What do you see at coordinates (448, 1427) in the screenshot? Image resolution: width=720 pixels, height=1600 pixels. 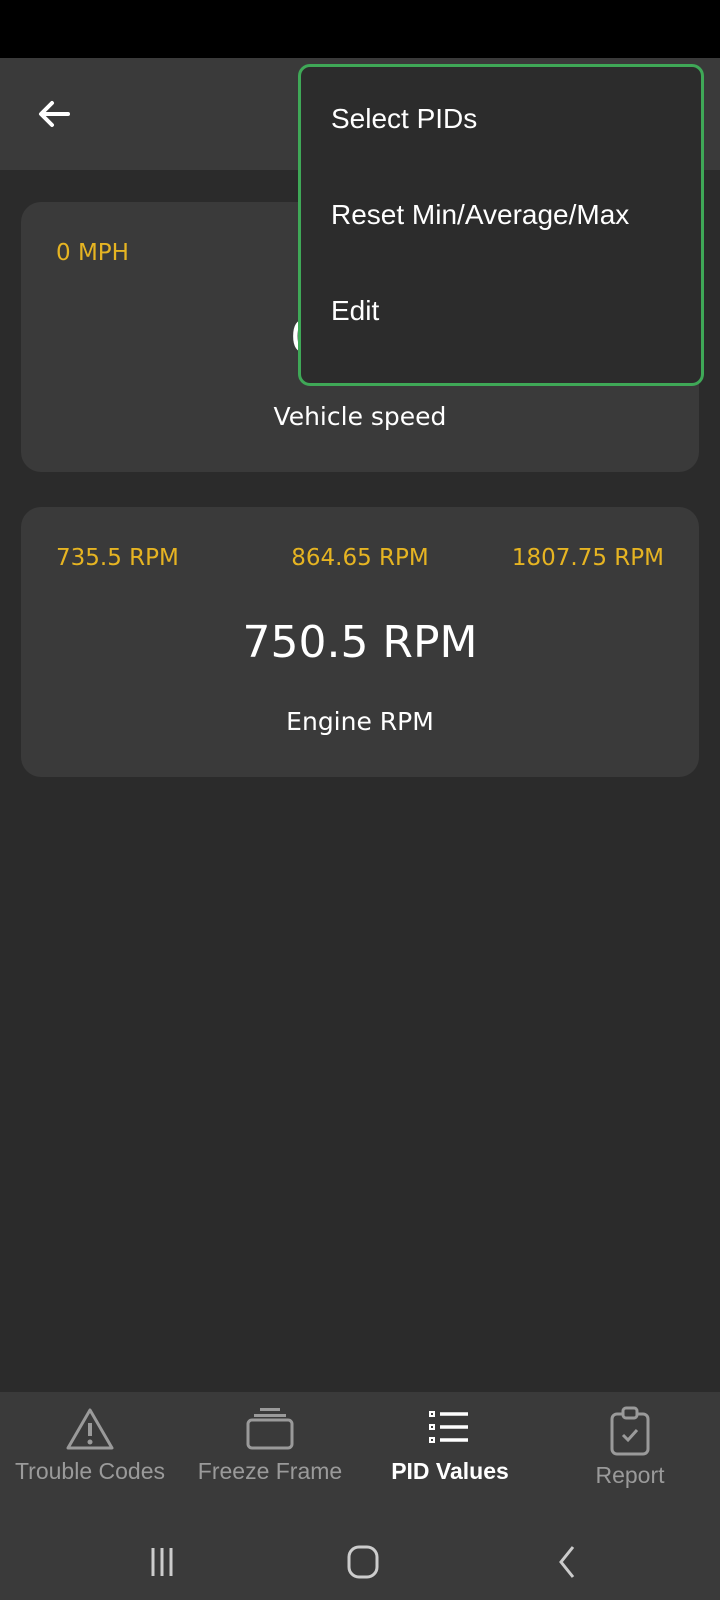 I see `list-icon` at bounding box center [448, 1427].